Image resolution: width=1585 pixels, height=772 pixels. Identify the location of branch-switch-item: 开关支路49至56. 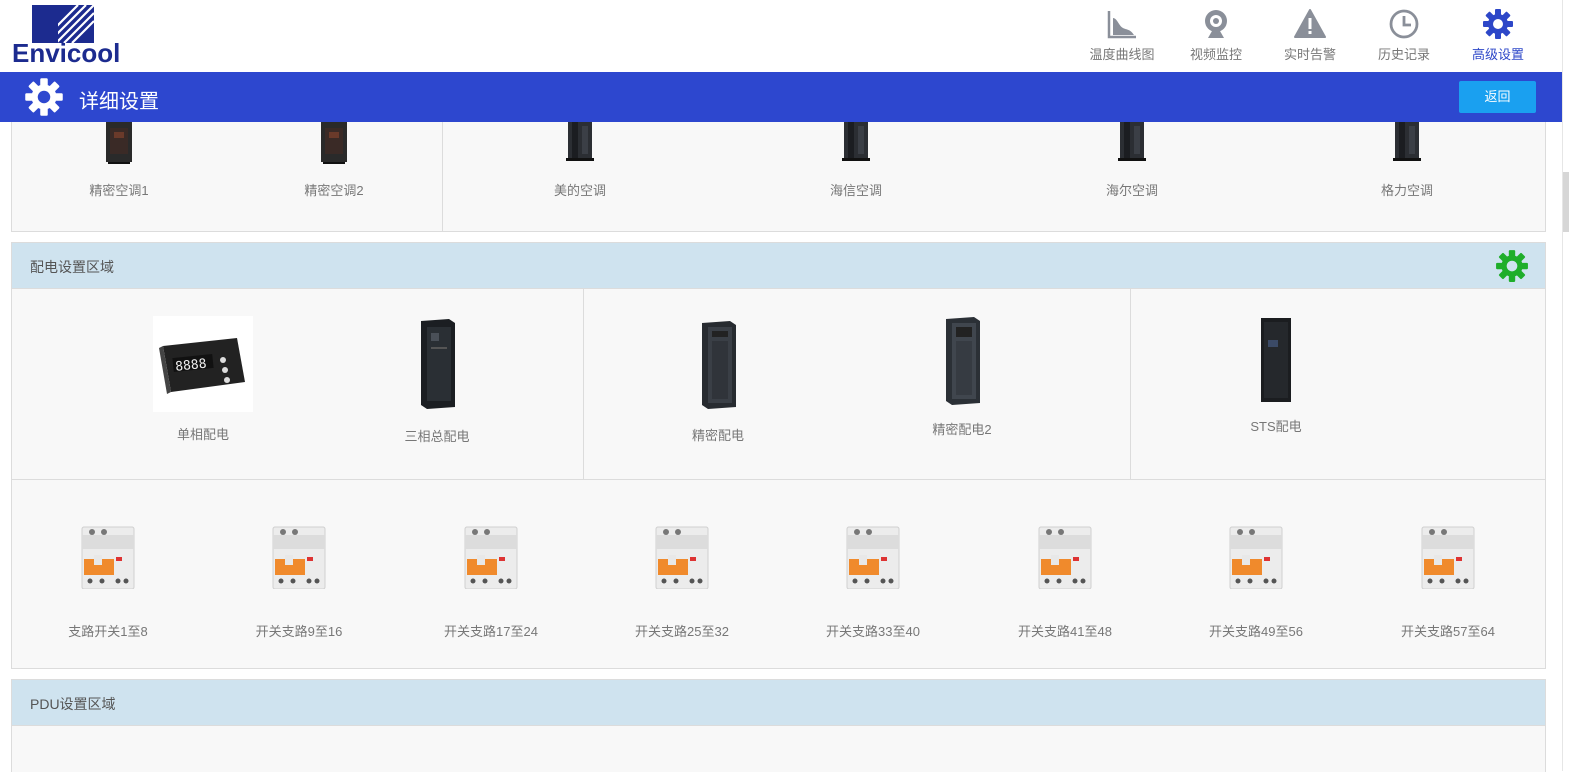
(1256, 582).